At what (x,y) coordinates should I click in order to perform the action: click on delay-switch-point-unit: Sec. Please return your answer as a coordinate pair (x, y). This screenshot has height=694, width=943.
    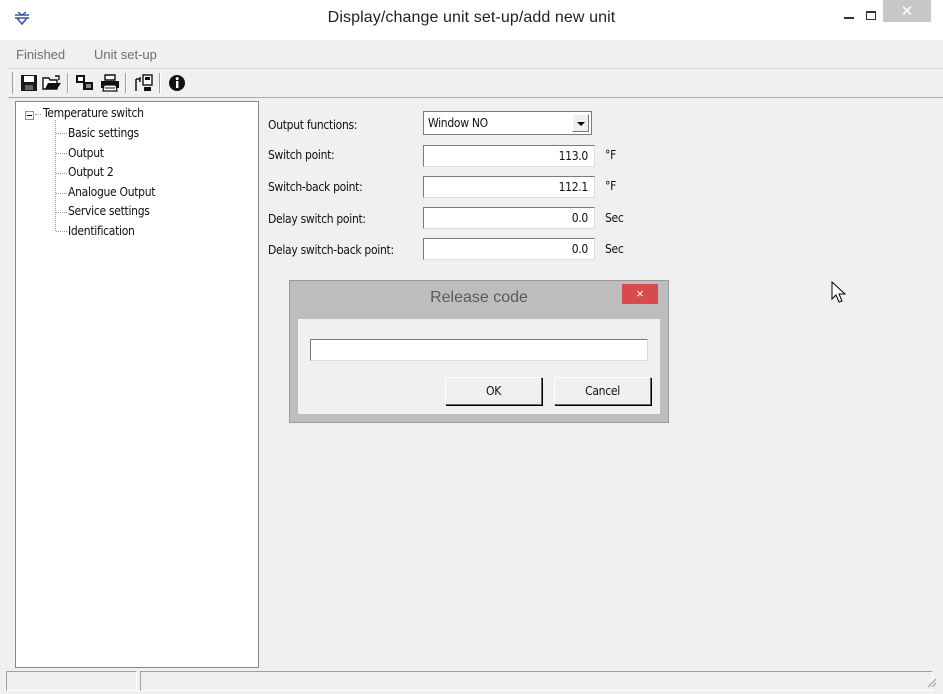
    Looking at the image, I should click on (614, 218).